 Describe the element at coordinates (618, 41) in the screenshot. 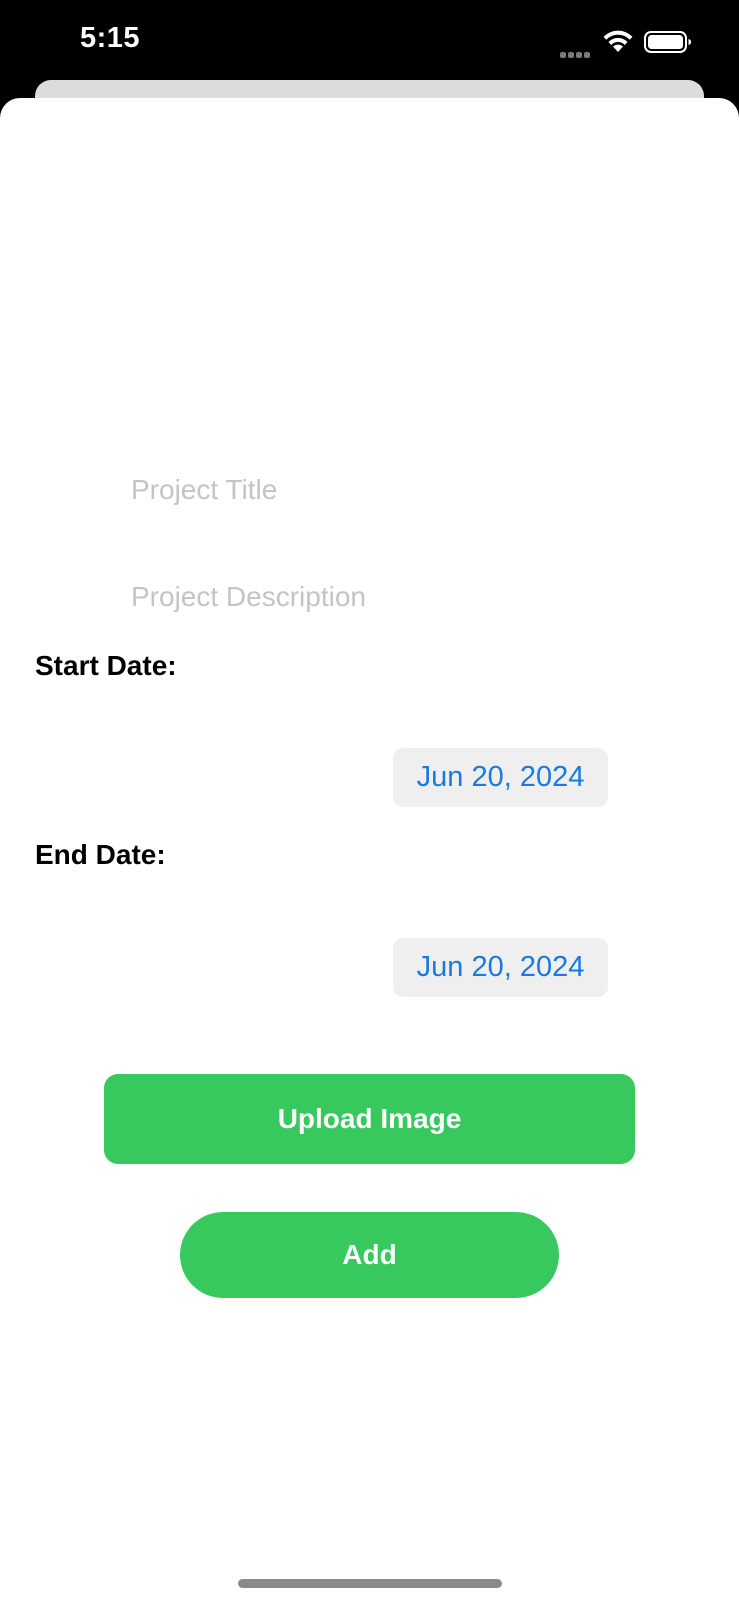

I see `wifi-icon` at that location.